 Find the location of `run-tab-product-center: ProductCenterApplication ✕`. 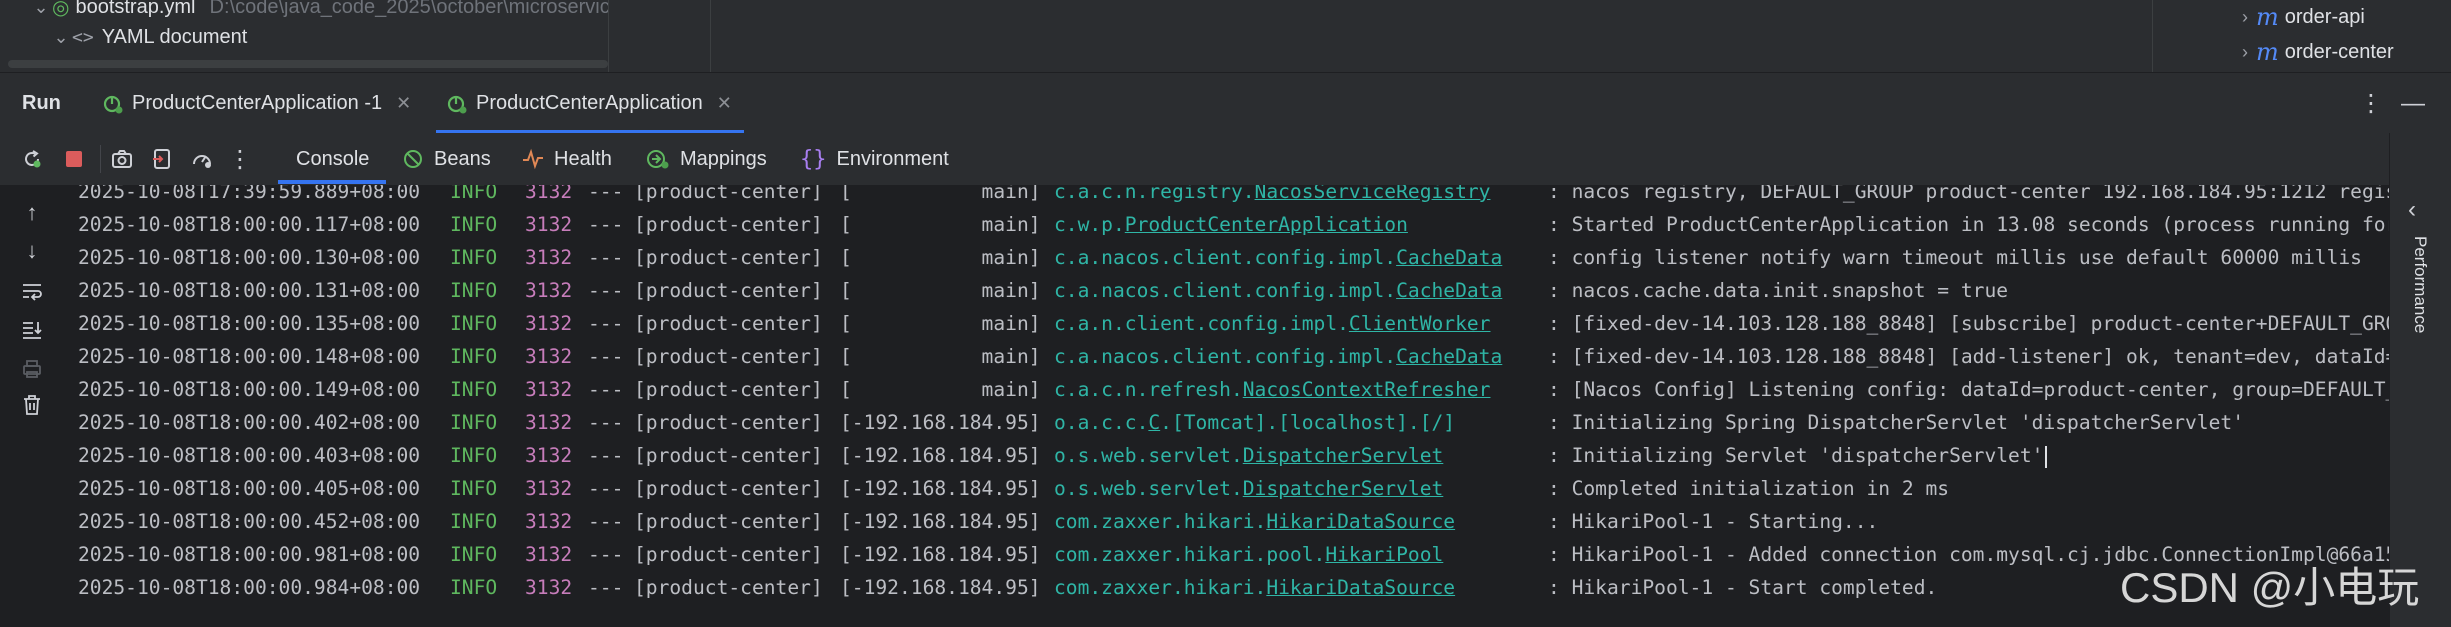

run-tab-product-center: ProductCenterApplication ✕ is located at coordinates (590, 103).